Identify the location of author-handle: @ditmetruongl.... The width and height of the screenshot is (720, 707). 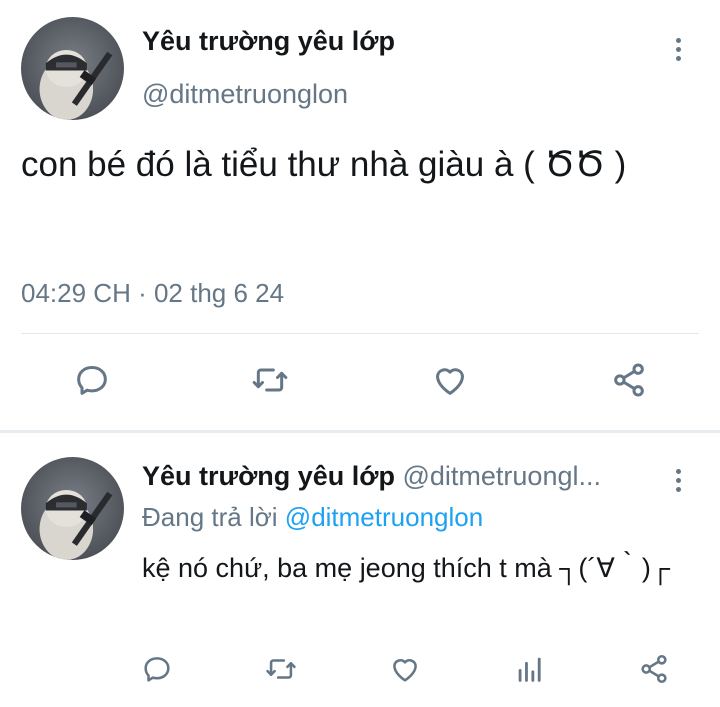
(501, 476).